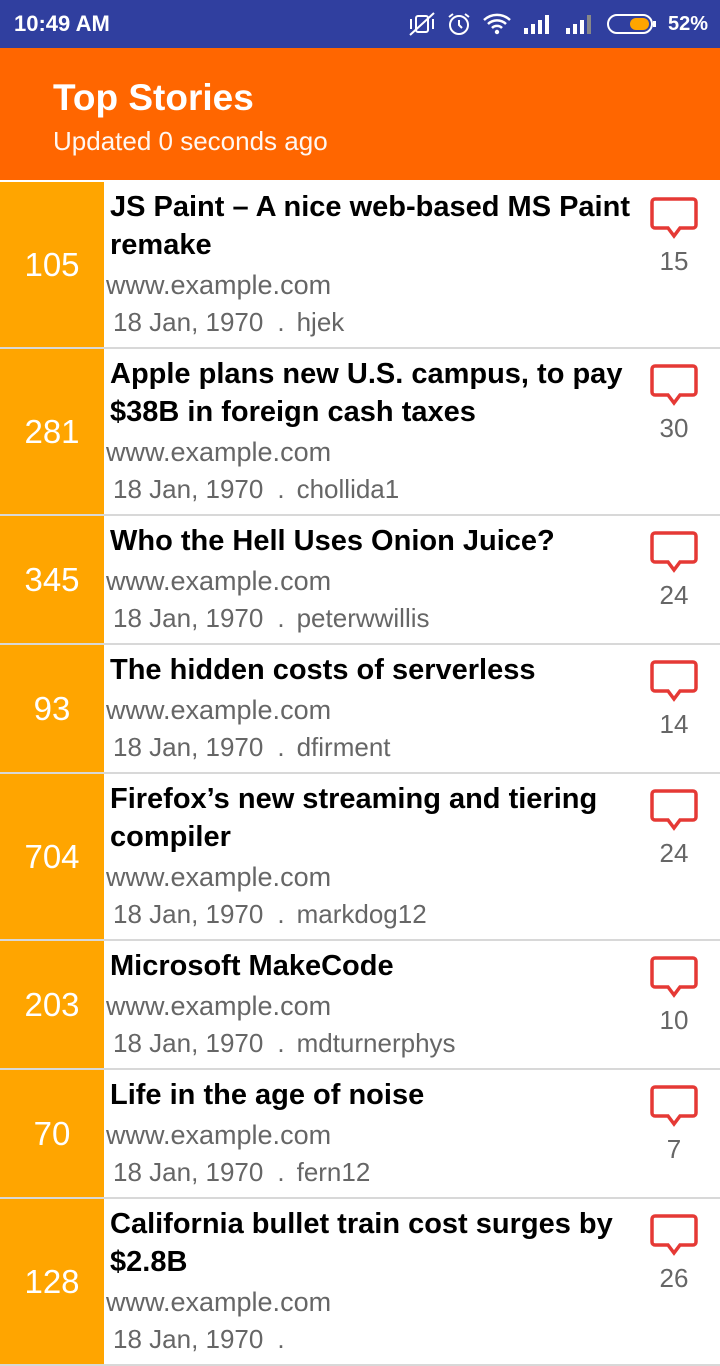  Describe the element at coordinates (362, 914) in the screenshot. I see `story-author: markdog12` at that location.